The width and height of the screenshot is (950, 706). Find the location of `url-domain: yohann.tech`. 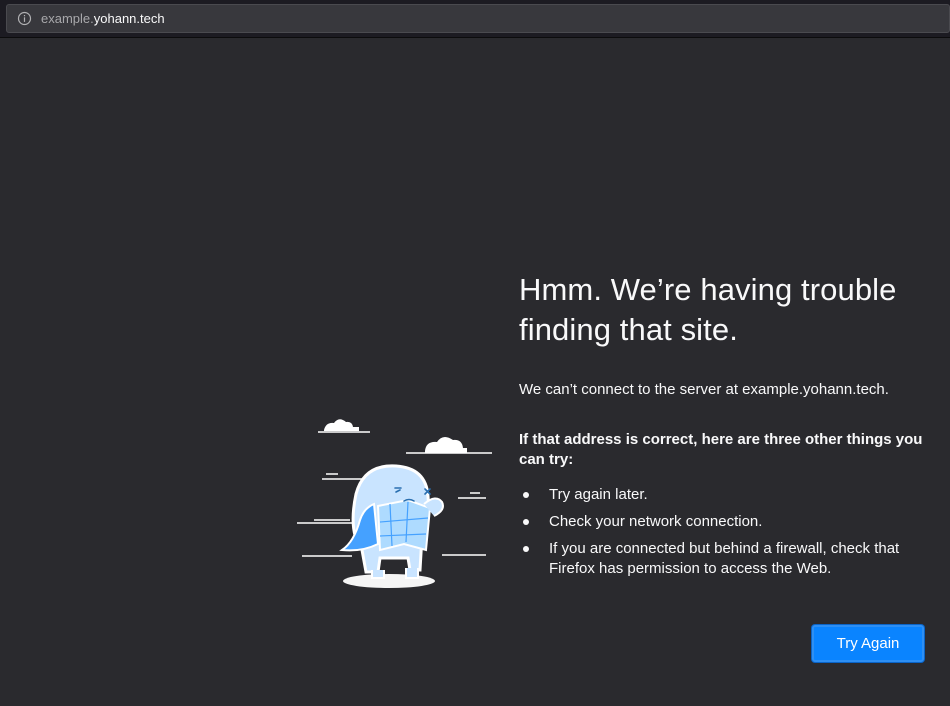

url-domain: yohann.tech is located at coordinates (129, 18).